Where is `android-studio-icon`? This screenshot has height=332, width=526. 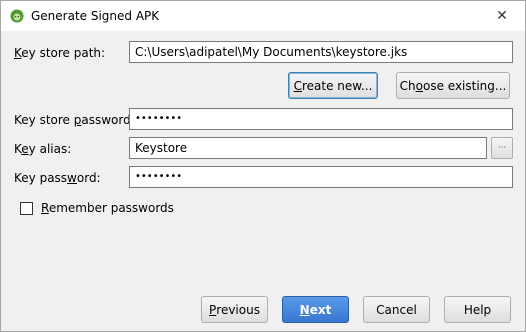 android-studio-icon is located at coordinates (17, 16).